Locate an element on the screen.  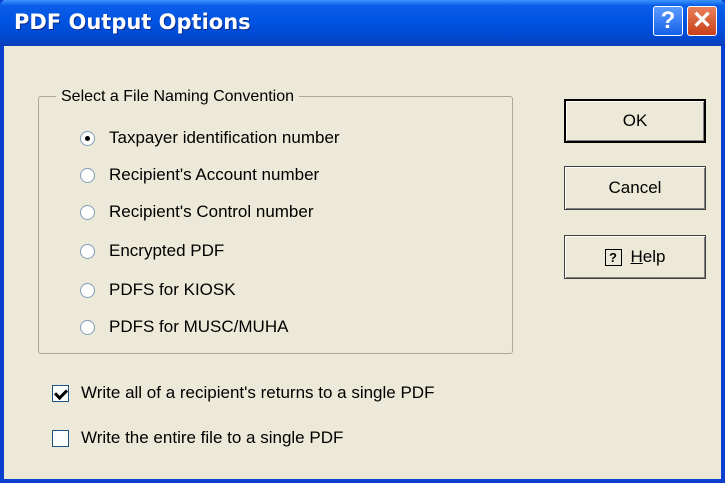
radio-label: Recipient's Control number is located at coordinates (211, 211).